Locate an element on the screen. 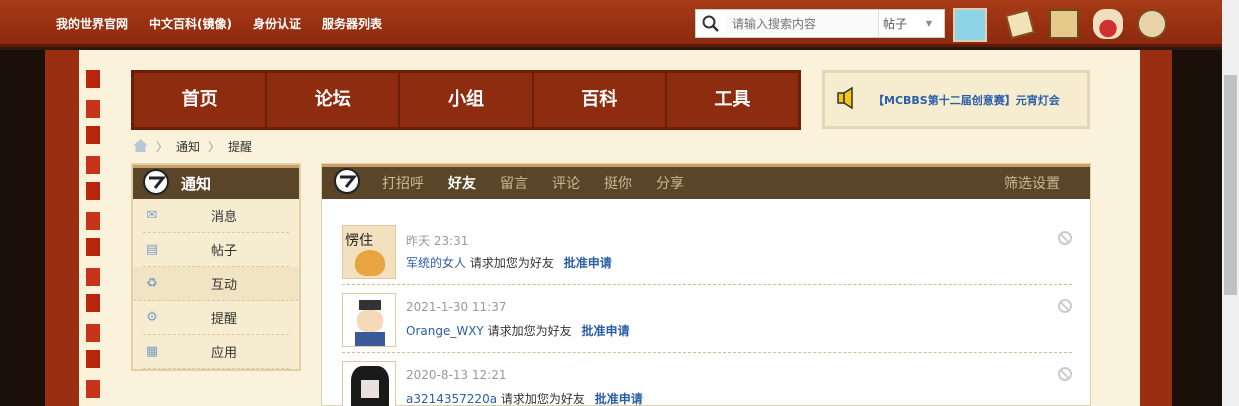 This screenshot has height=406, width=1239. main-nav: 首页 论坛 小组 百科 工具 is located at coordinates (466, 100).